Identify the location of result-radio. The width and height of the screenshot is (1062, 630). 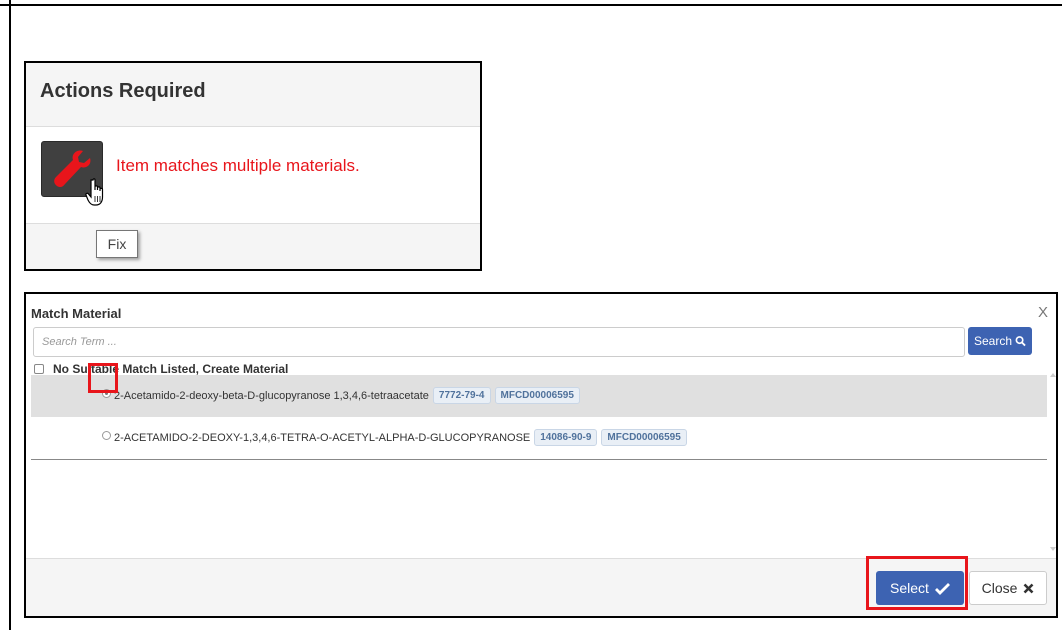
(106, 435).